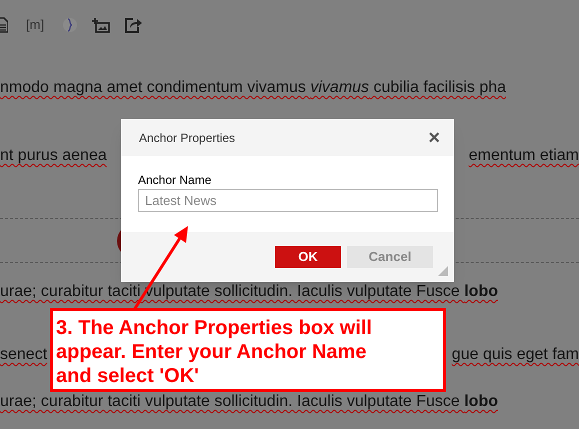 This screenshot has height=429, width=579. What do you see at coordinates (515, 355) in the screenshot?
I see `body-text: gue quis eget fam` at bounding box center [515, 355].